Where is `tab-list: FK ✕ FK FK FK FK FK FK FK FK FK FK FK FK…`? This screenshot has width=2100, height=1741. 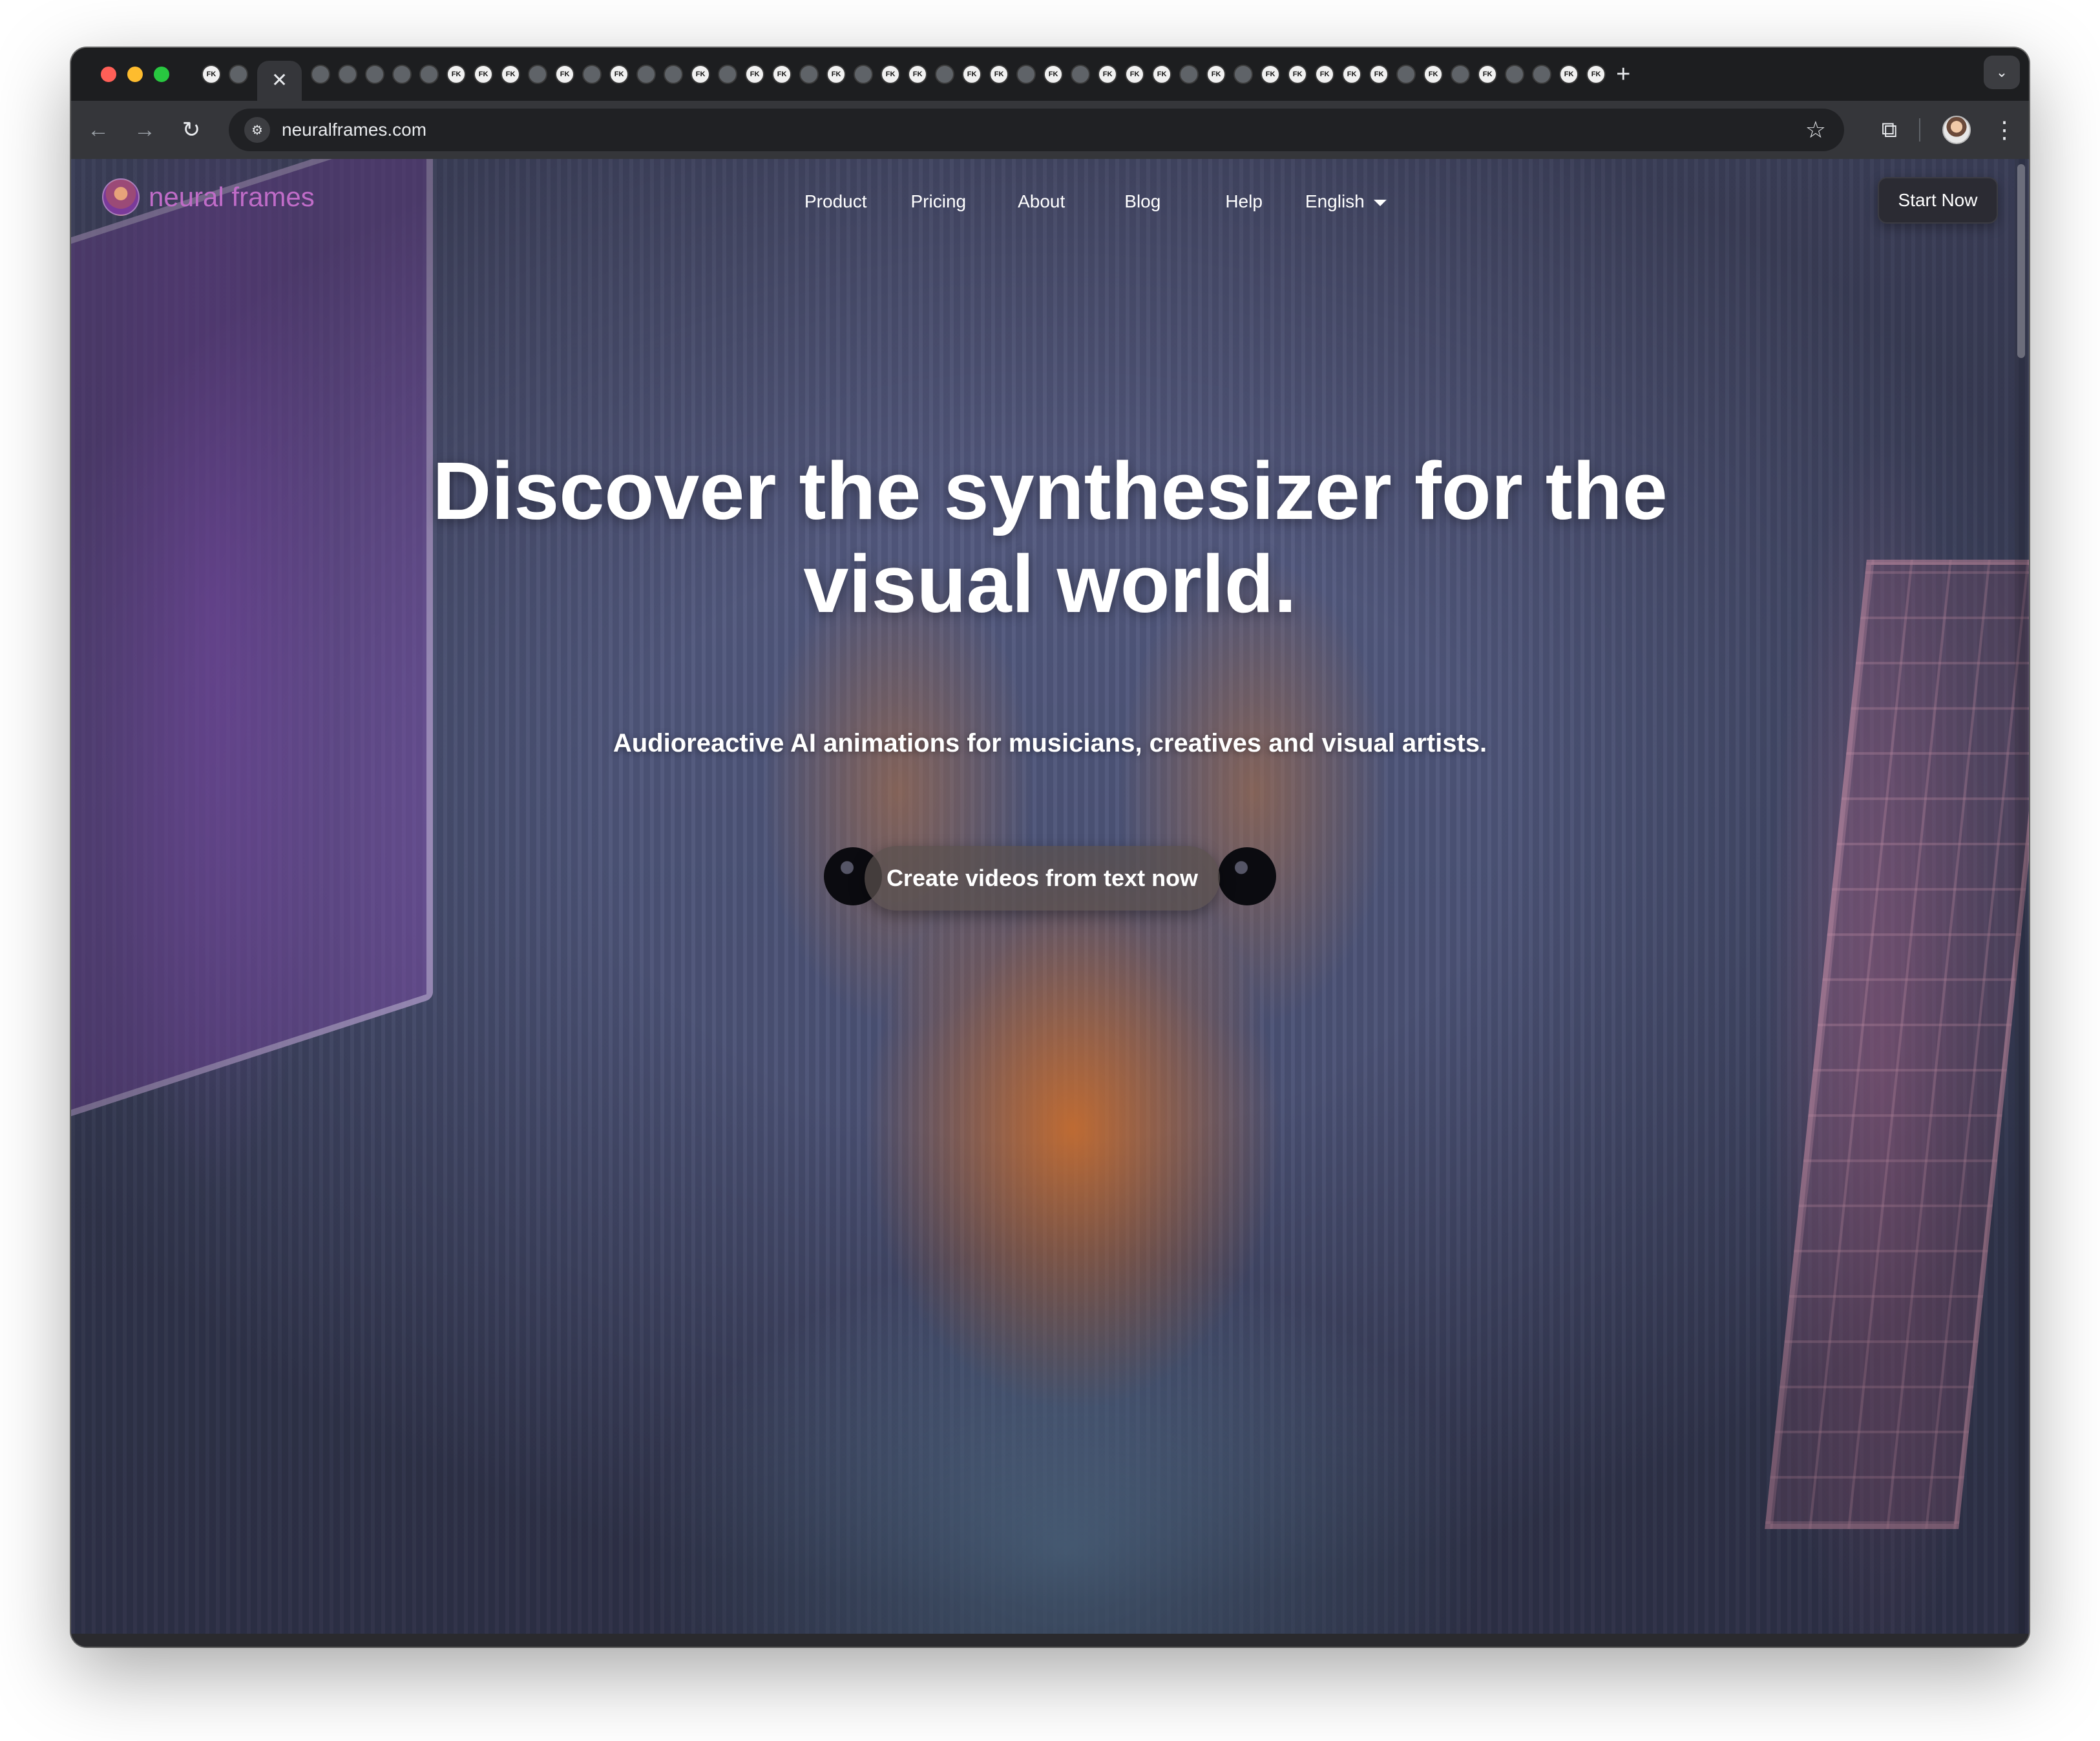
tab-list: FK ✕ FK FK FK FK FK FK FK FK FK FK FK FK… is located at coordinates (914, 74).